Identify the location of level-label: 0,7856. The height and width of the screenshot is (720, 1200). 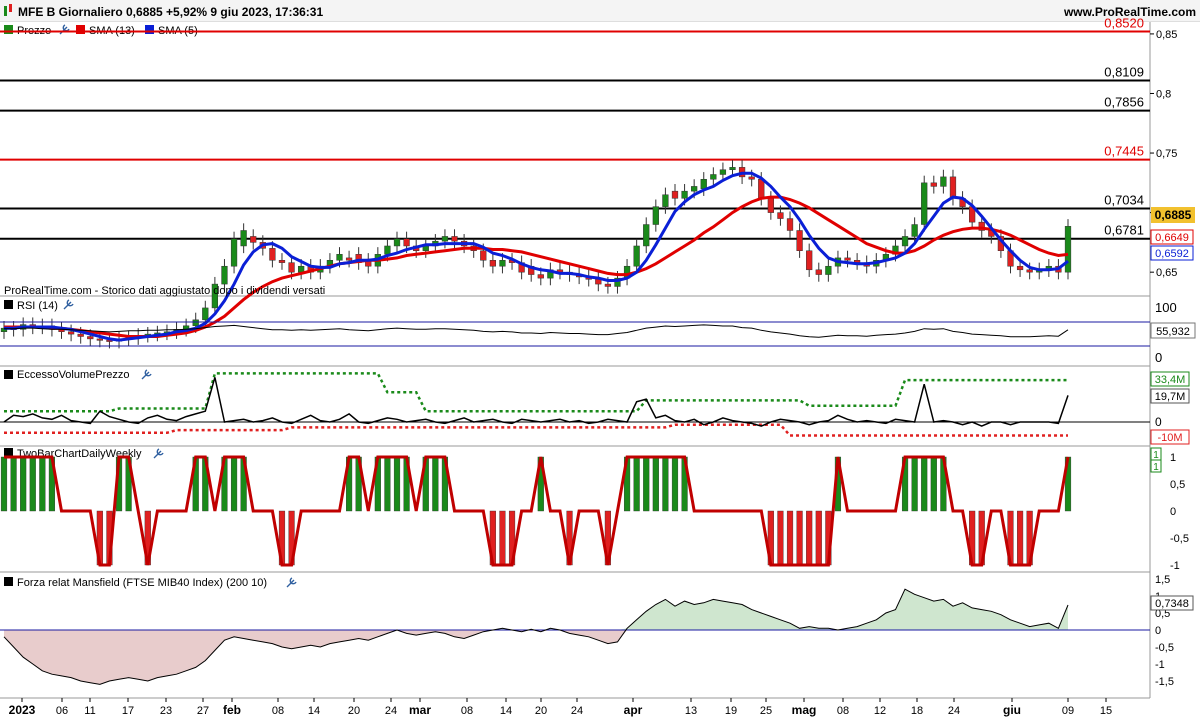
(1124, 102).